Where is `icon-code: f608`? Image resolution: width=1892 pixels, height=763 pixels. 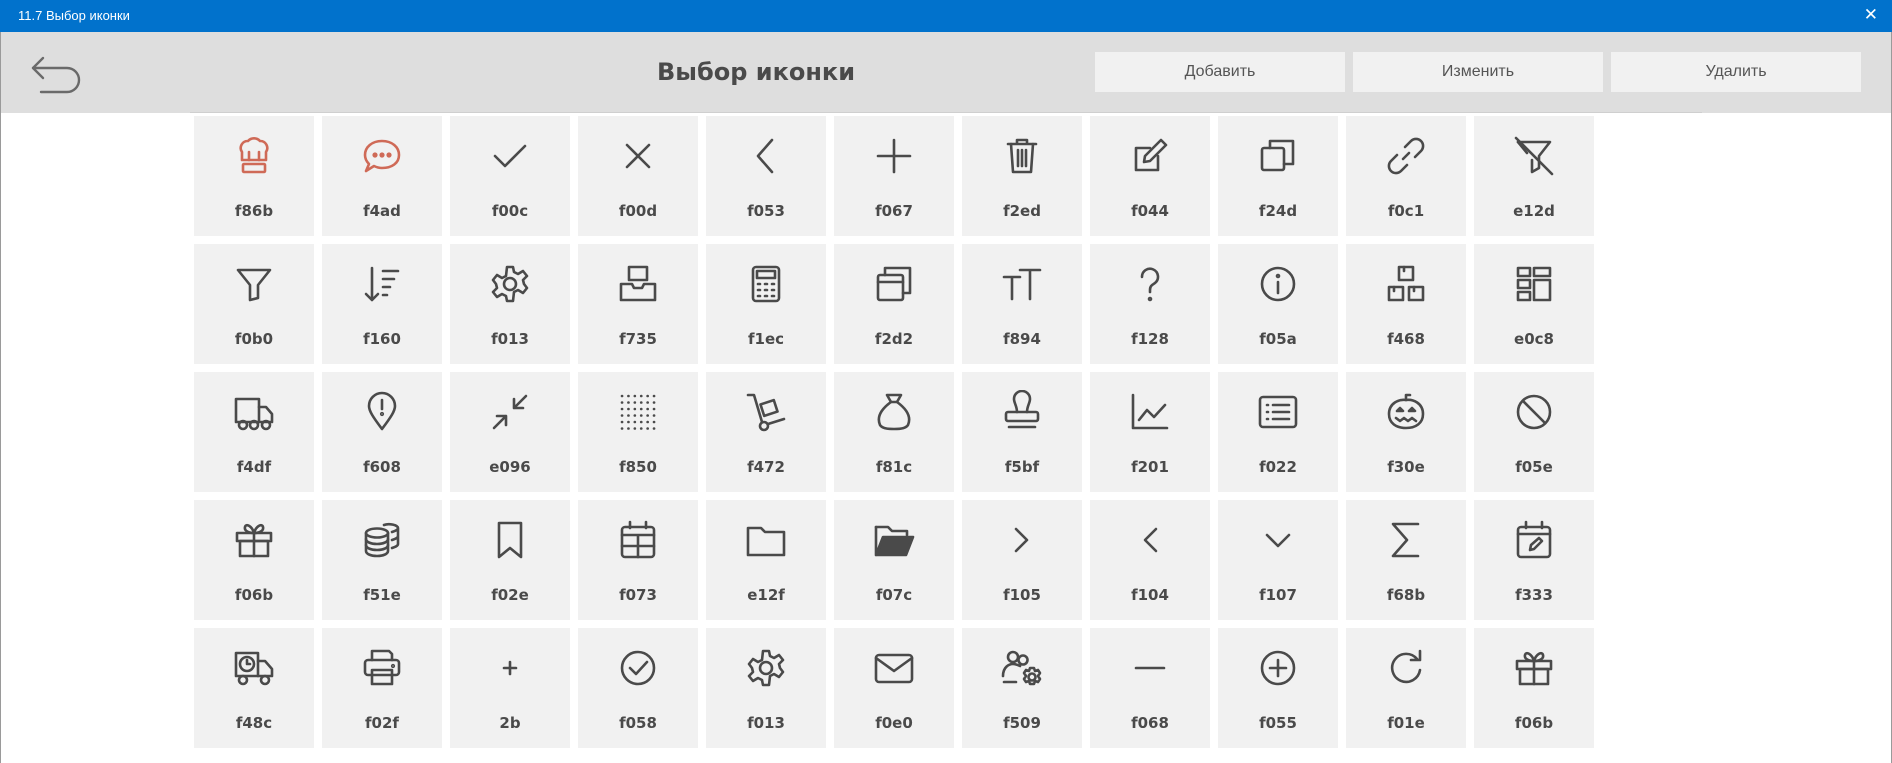
icon-code: f608 is located at coordinates (382, 467).